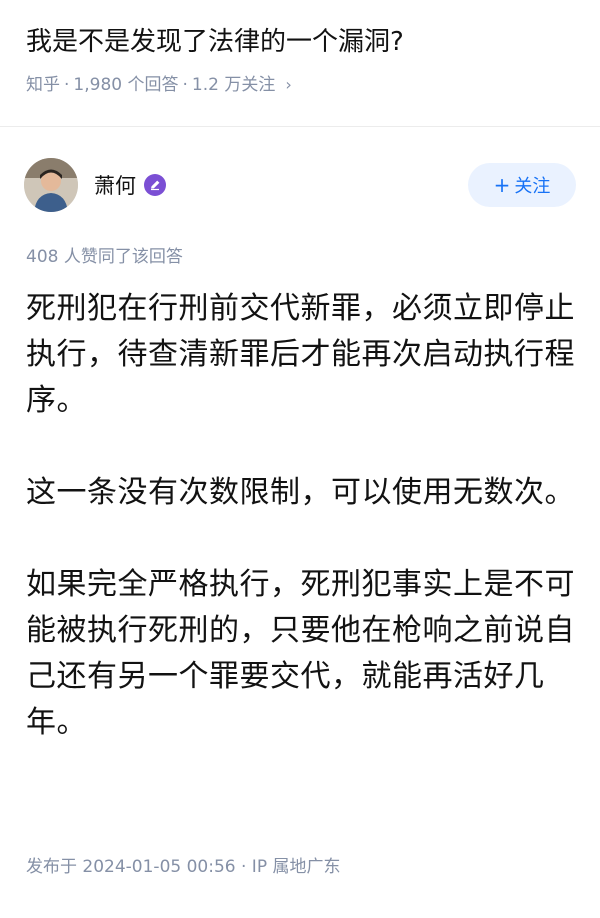 The height and width of the screenshot is (918, 600). Describe the element at coordinates (502, 185) in the screenshot. I see `plus-icon: +` at that location.